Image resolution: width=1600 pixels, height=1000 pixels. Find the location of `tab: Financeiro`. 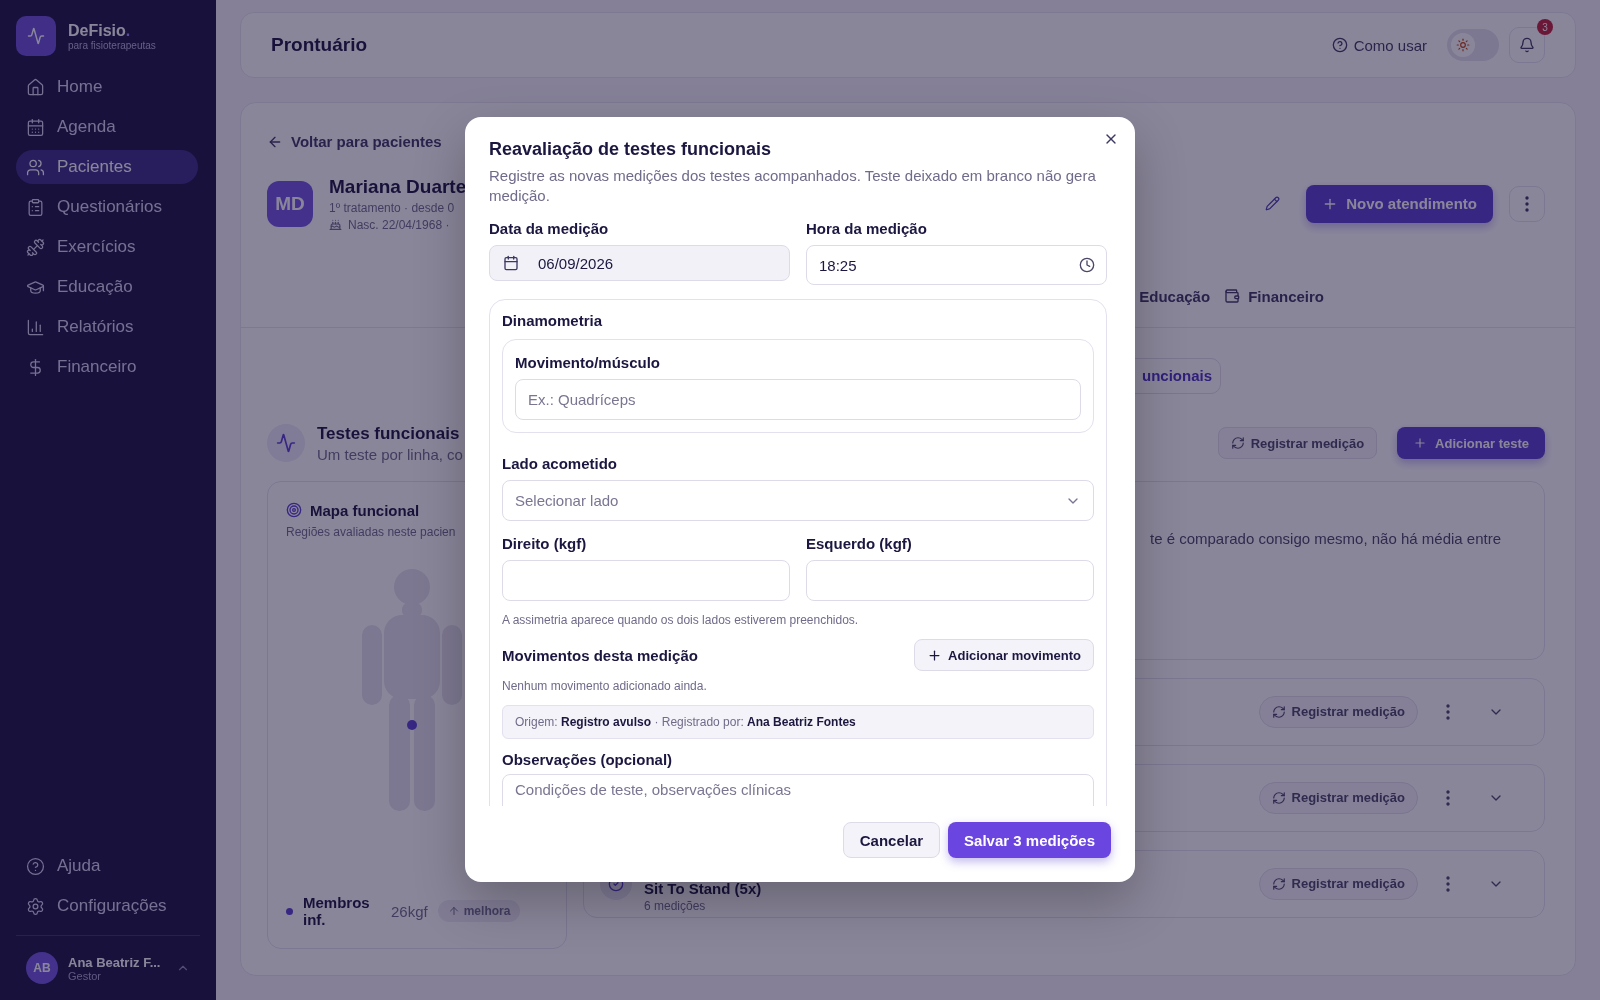

tab: Financeiro is located at coordinates (1274, 297).